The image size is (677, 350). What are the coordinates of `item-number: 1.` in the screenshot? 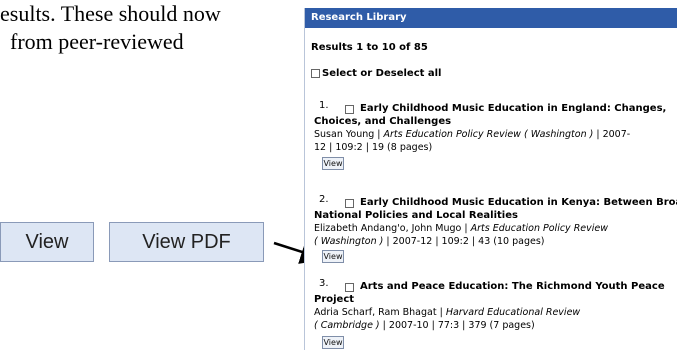 It's located at (324, 105).